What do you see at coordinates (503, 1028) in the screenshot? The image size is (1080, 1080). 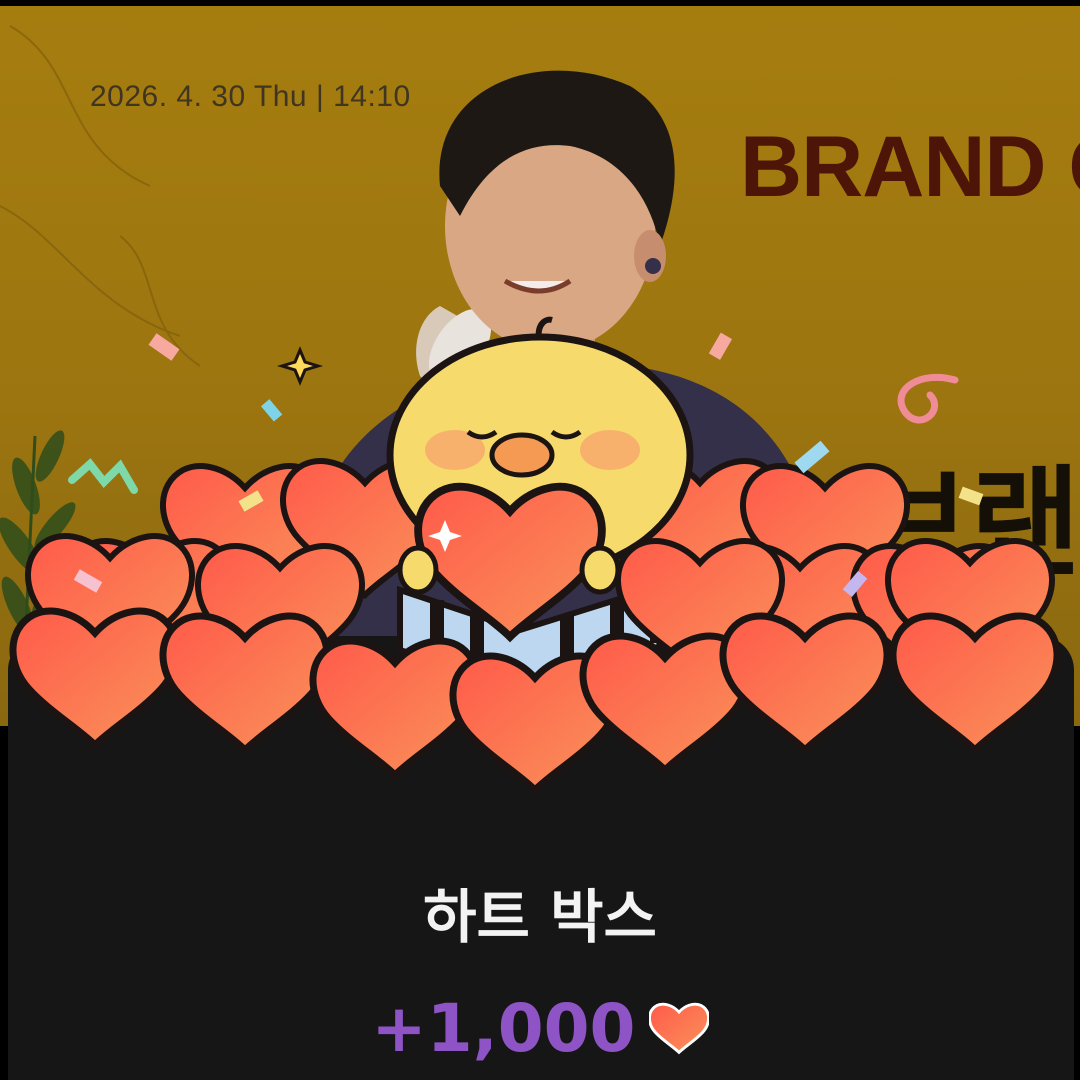 I see `reward-amount: +1,000` at bounding box center [503, 1028].